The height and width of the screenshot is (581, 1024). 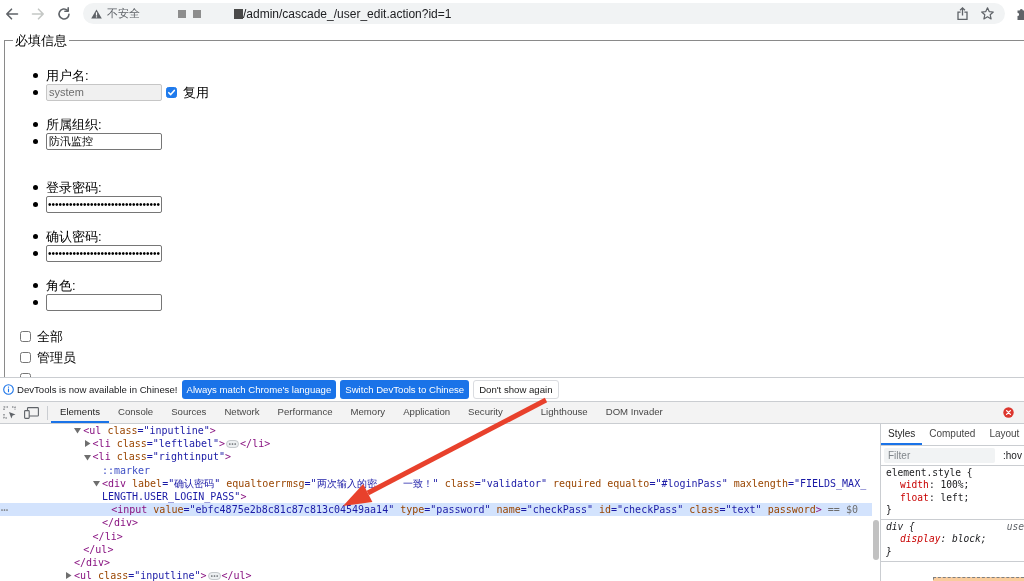 What do you see at coordinates (9, 412) in the screenshot?
I see `cursor-box-icon` at bounding box center [9, 412].